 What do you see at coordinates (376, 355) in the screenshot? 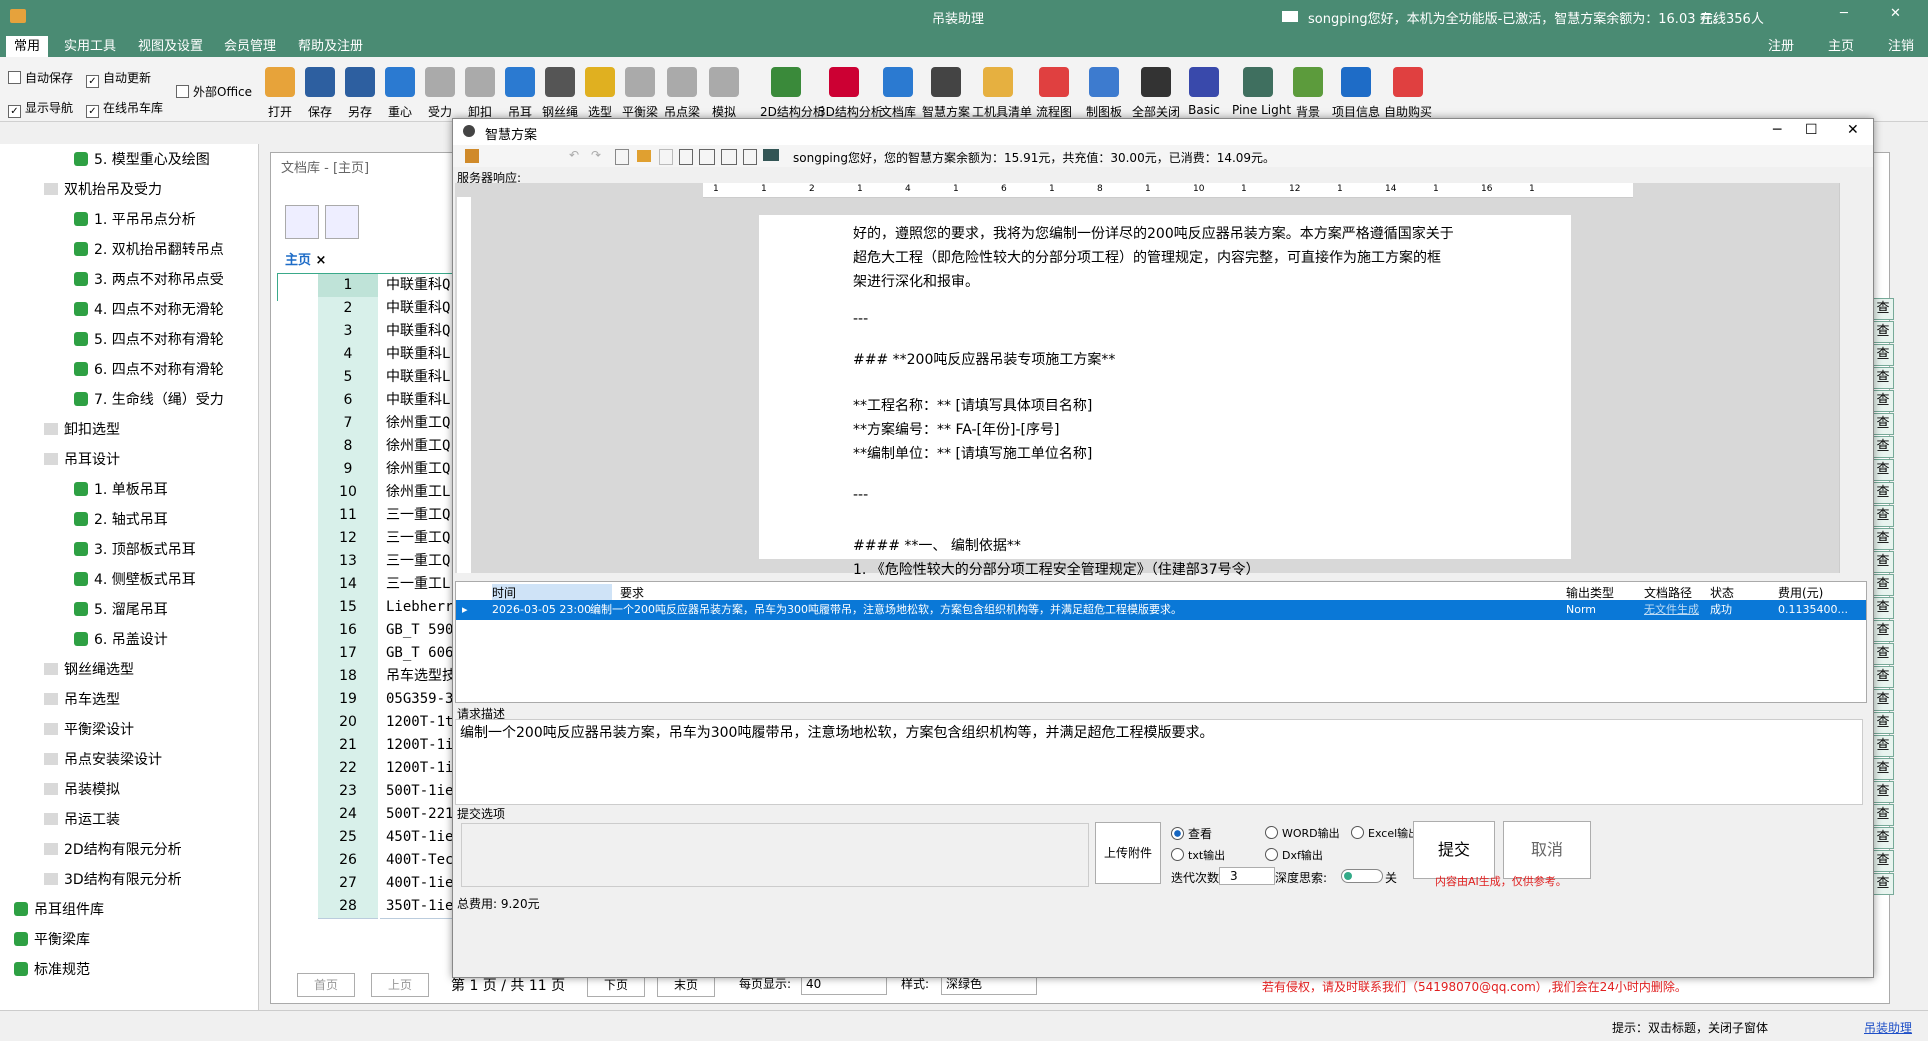
I see `table-row: 4 中联重科L` at bounding box center [376, 355].